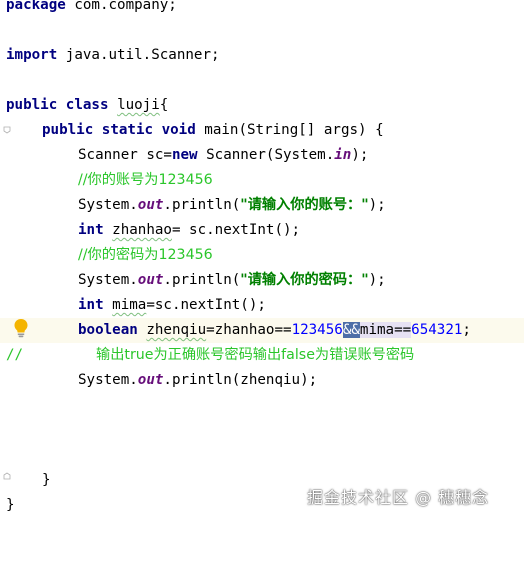 The height and width of the screenshot is (568, 524). I want to click on comment: //你的密码为123456, so click(145, 255).